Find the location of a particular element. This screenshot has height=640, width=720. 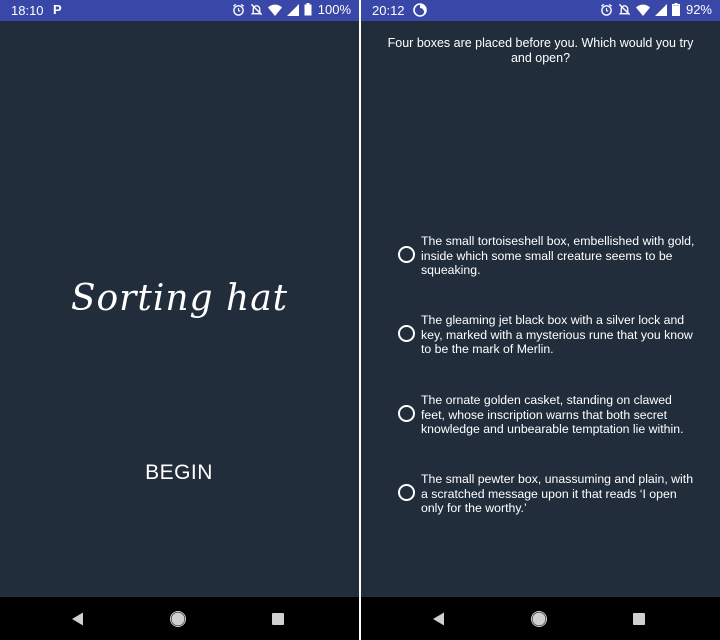

status-icons: 100% is located at coordinates (291, 9).